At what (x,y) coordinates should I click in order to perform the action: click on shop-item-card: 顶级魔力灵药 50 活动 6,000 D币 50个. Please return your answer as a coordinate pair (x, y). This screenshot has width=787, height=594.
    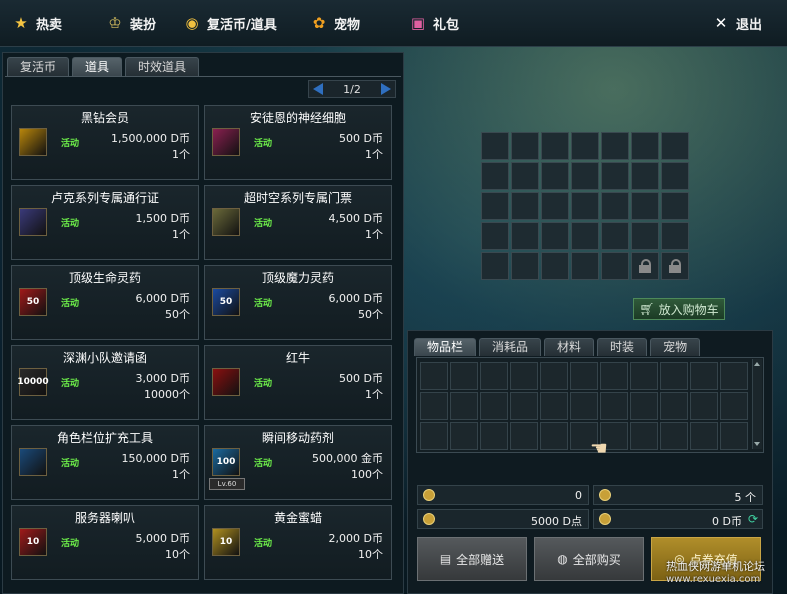
    Looking at the image, I should click on (298, 302).